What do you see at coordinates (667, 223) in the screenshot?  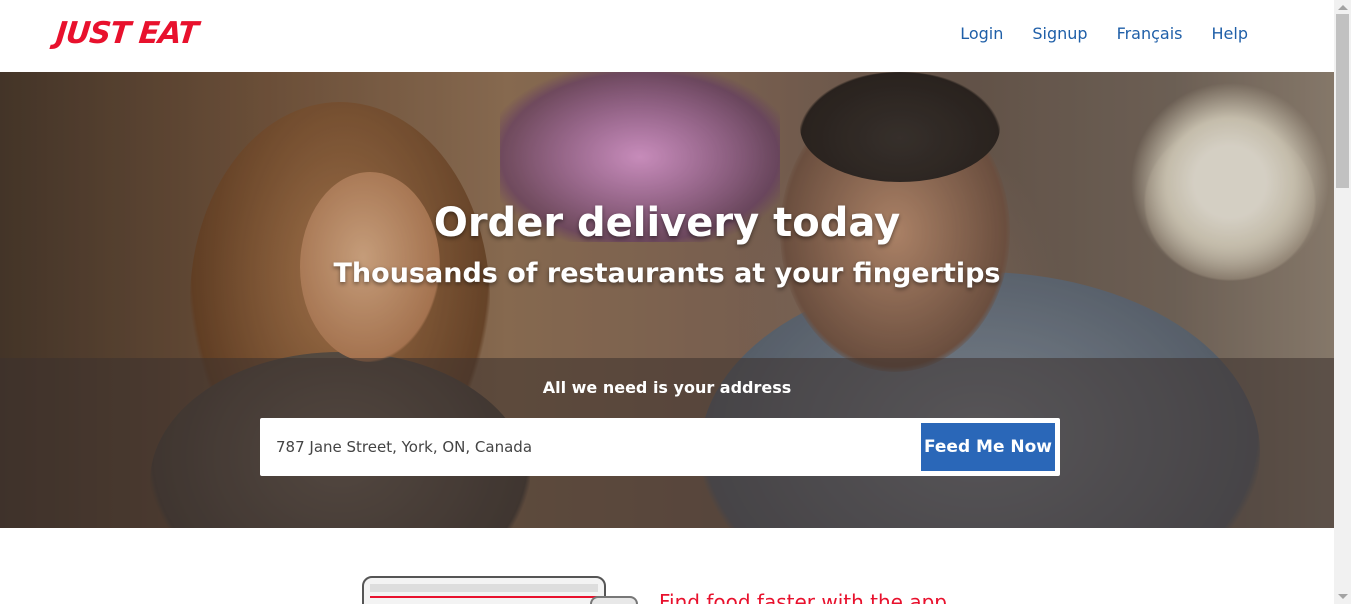 I see `hero-title: Order delivery today` at bounding box center [667, 223].